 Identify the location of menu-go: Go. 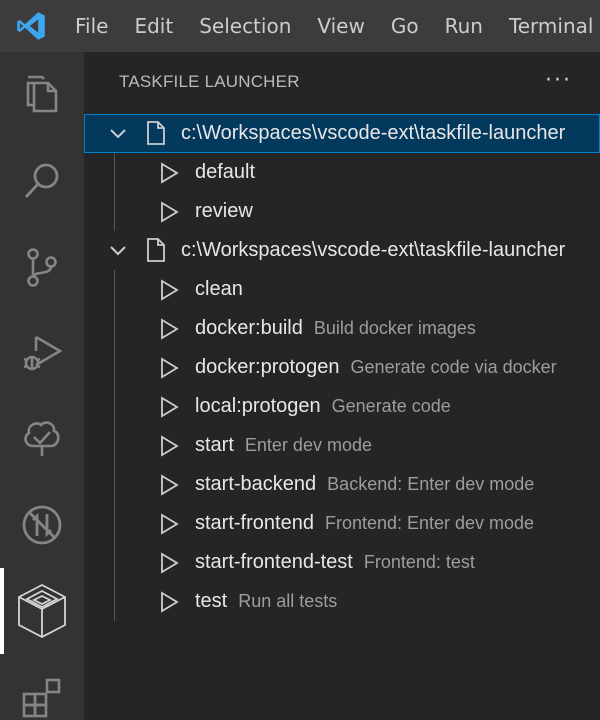
(405, 26).